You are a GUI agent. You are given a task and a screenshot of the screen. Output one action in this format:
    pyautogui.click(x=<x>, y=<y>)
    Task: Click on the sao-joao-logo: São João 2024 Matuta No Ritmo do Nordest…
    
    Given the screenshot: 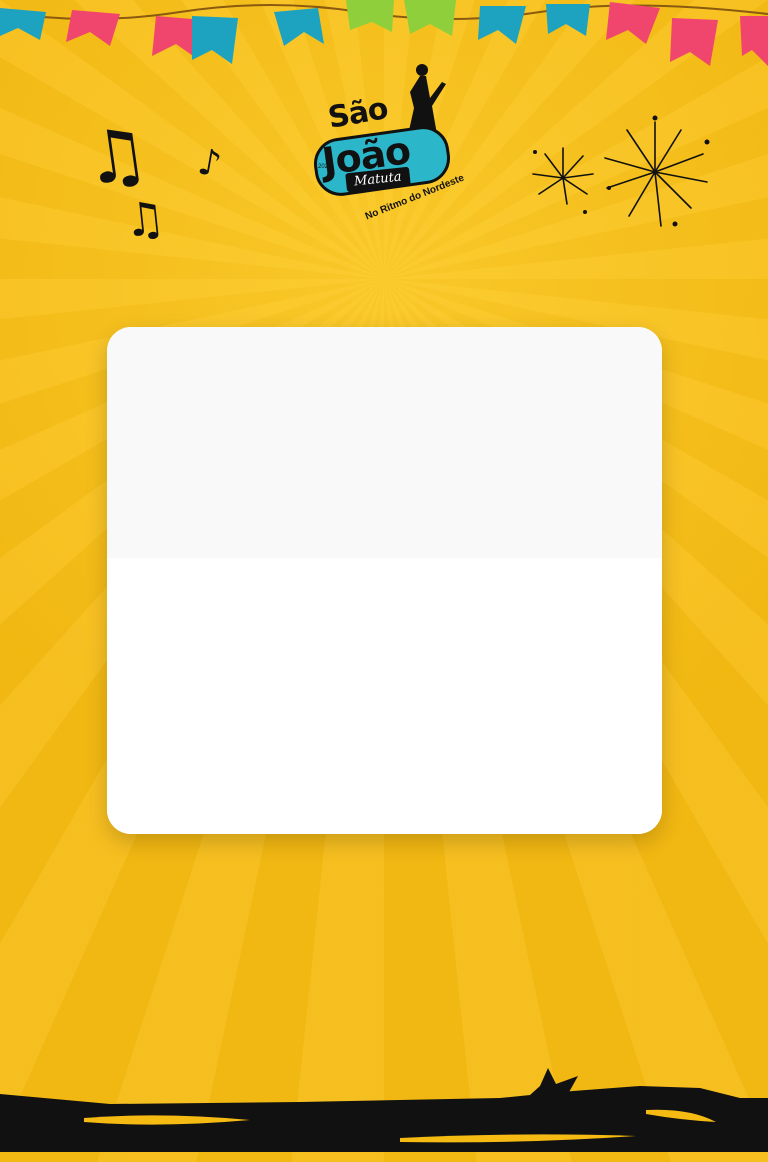 What is the action you would take?
    pyautogui.click(x=385, y=141)
    